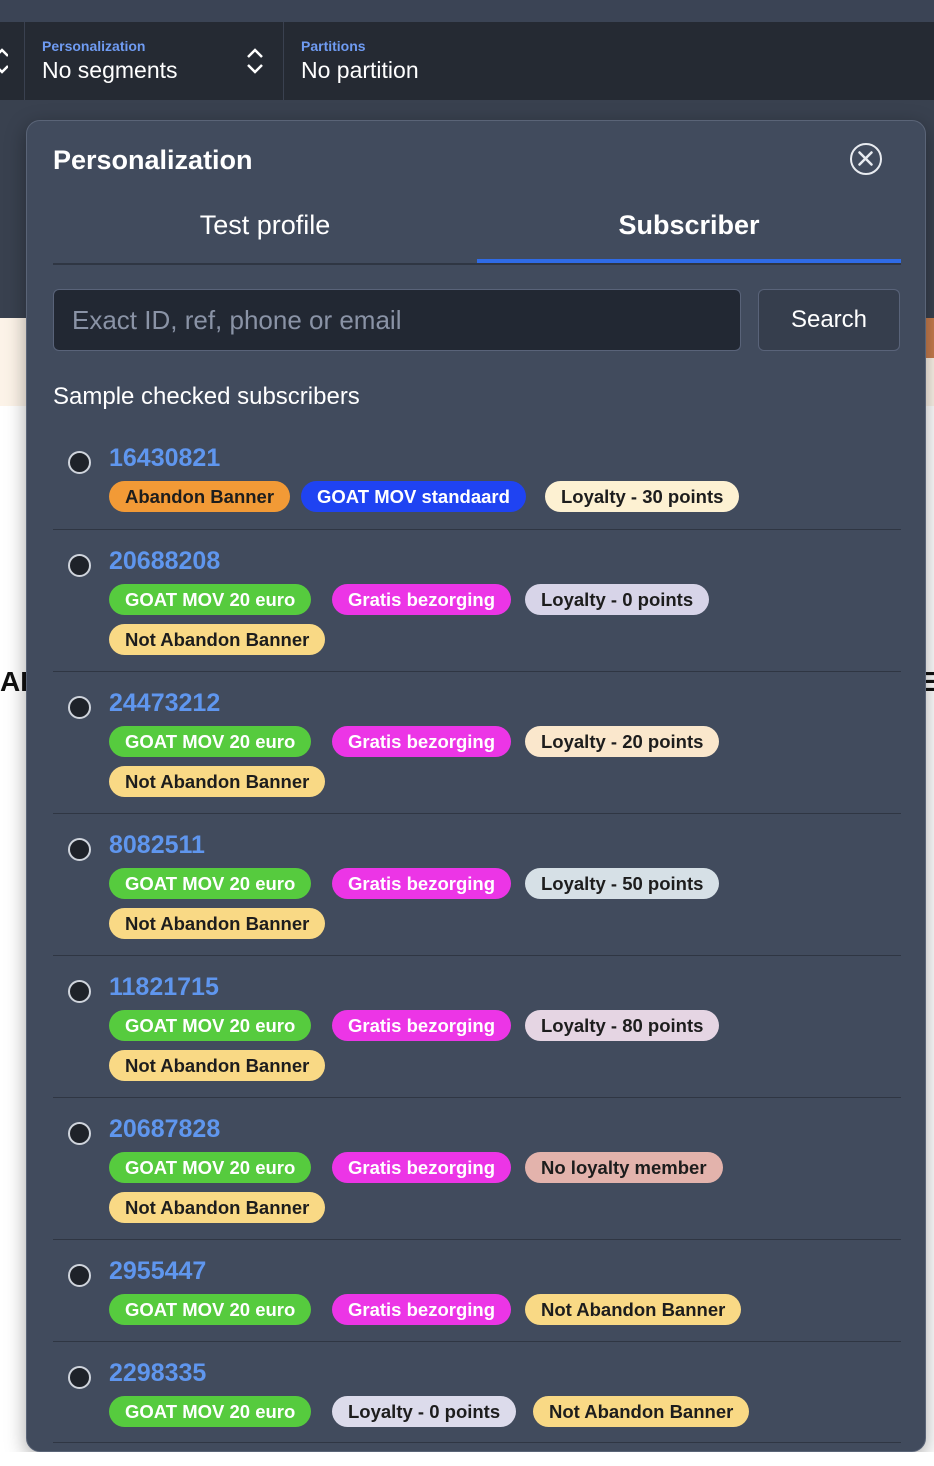 The height and width of the screenshot is (1466, 934). What do you see at coordinates (622, 1025) in the screenshot?
I see `segment-tag: Loyalty - 80 points` at bounding box center [622, 1025].